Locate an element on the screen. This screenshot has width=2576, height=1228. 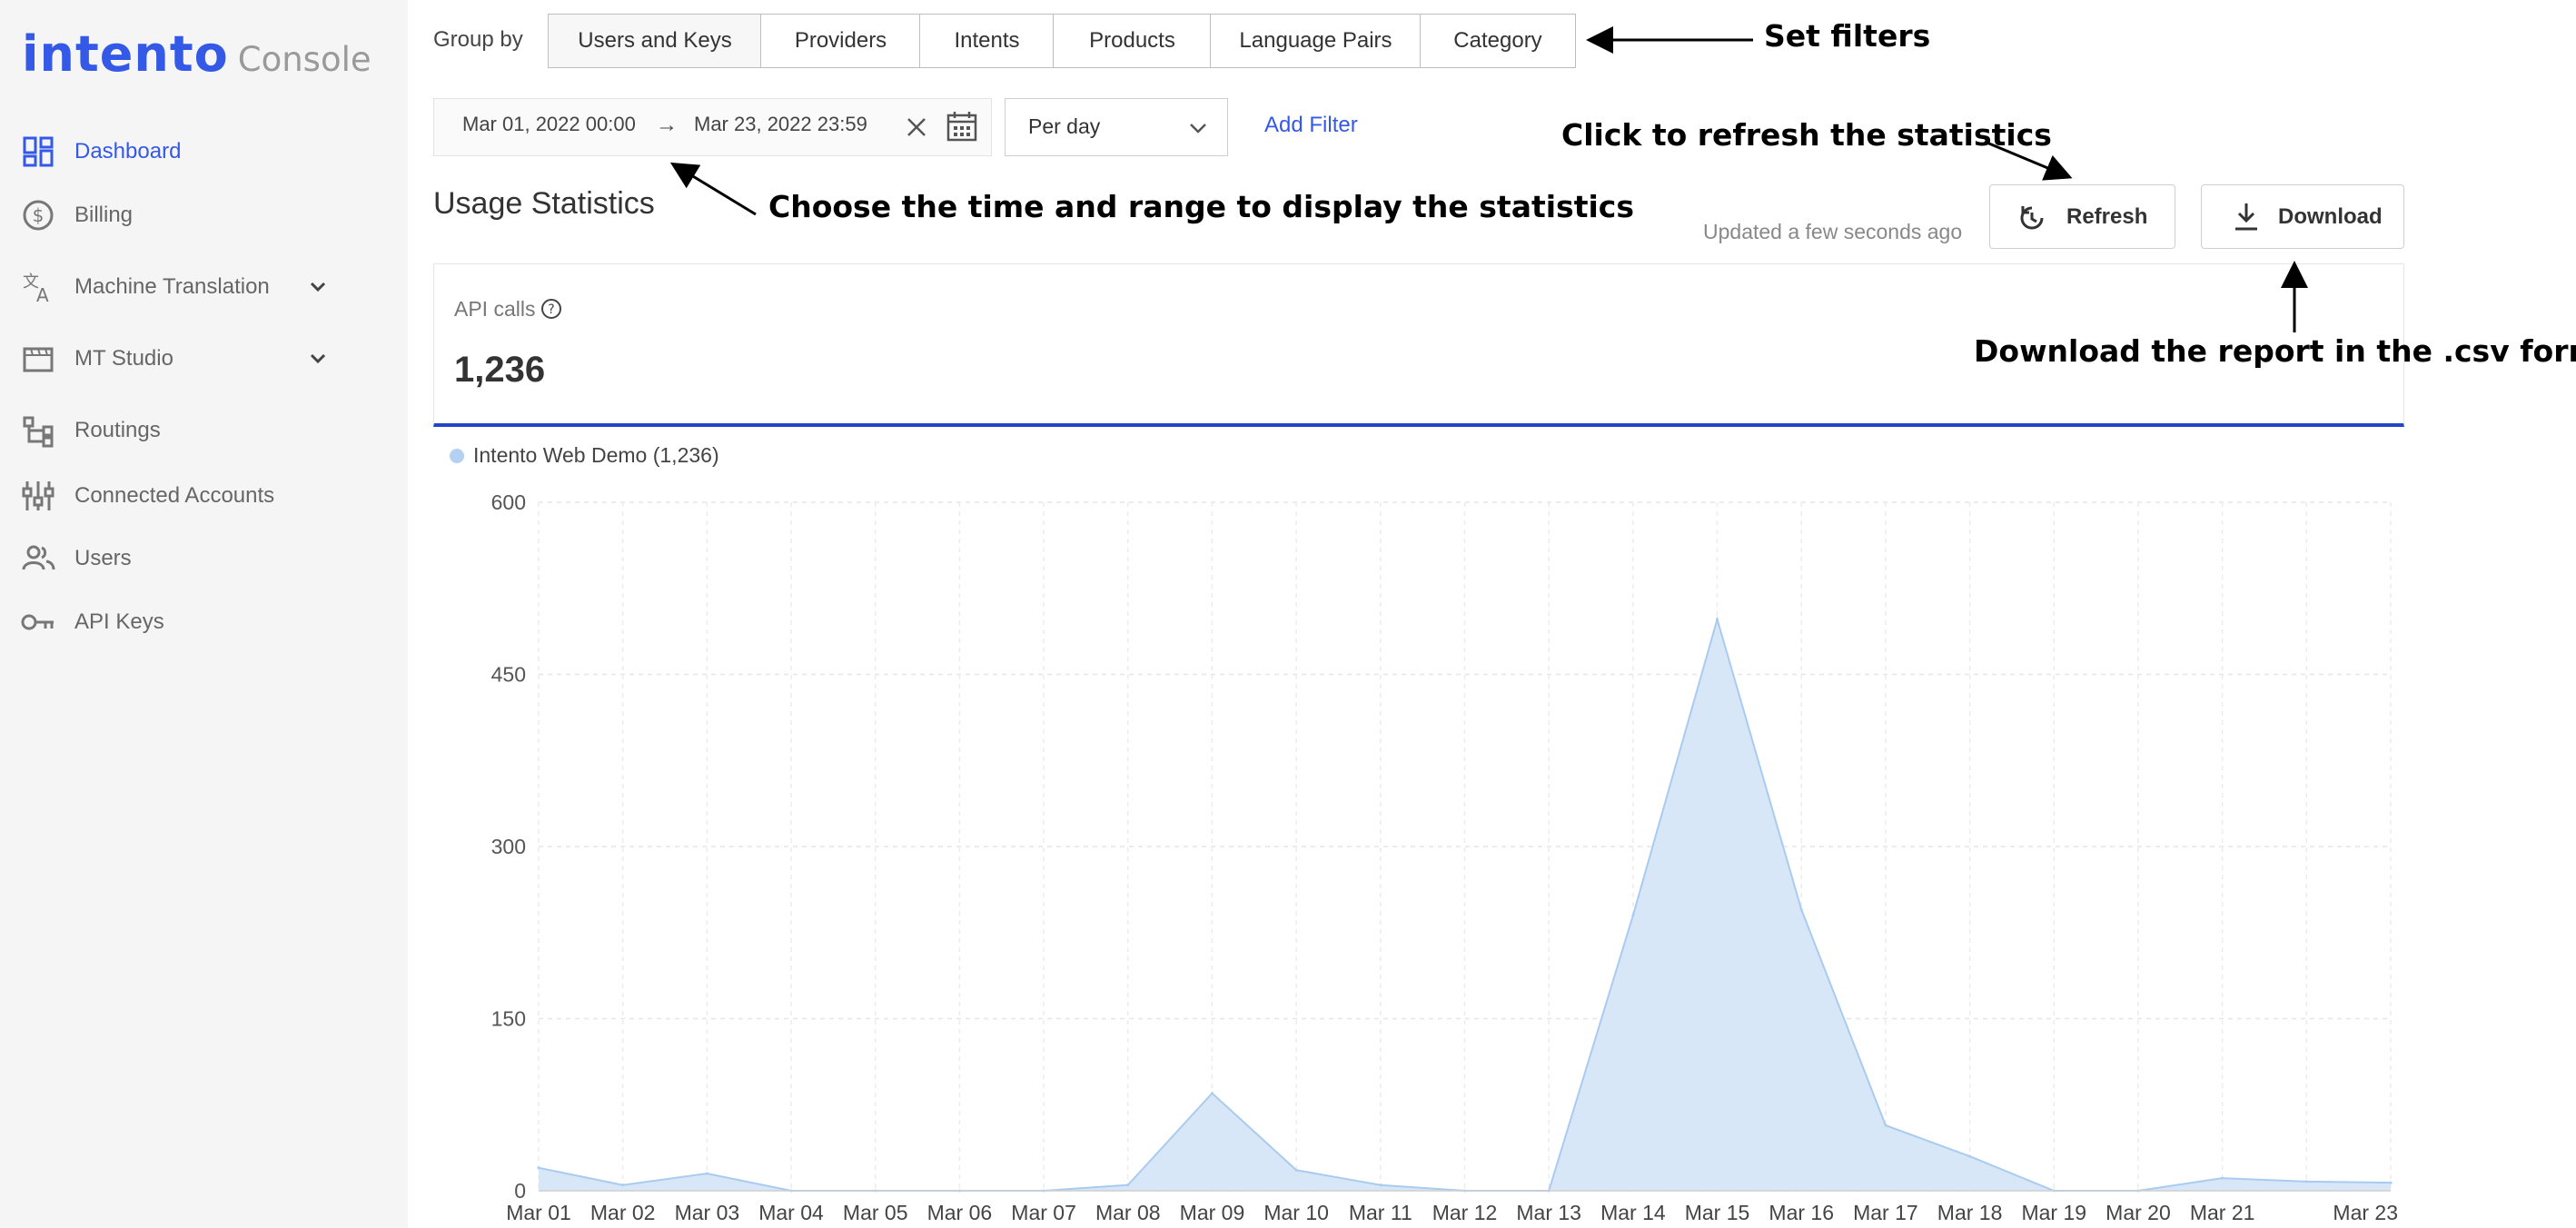
y-tick-label: 450 is located at coordinates (508, 675).